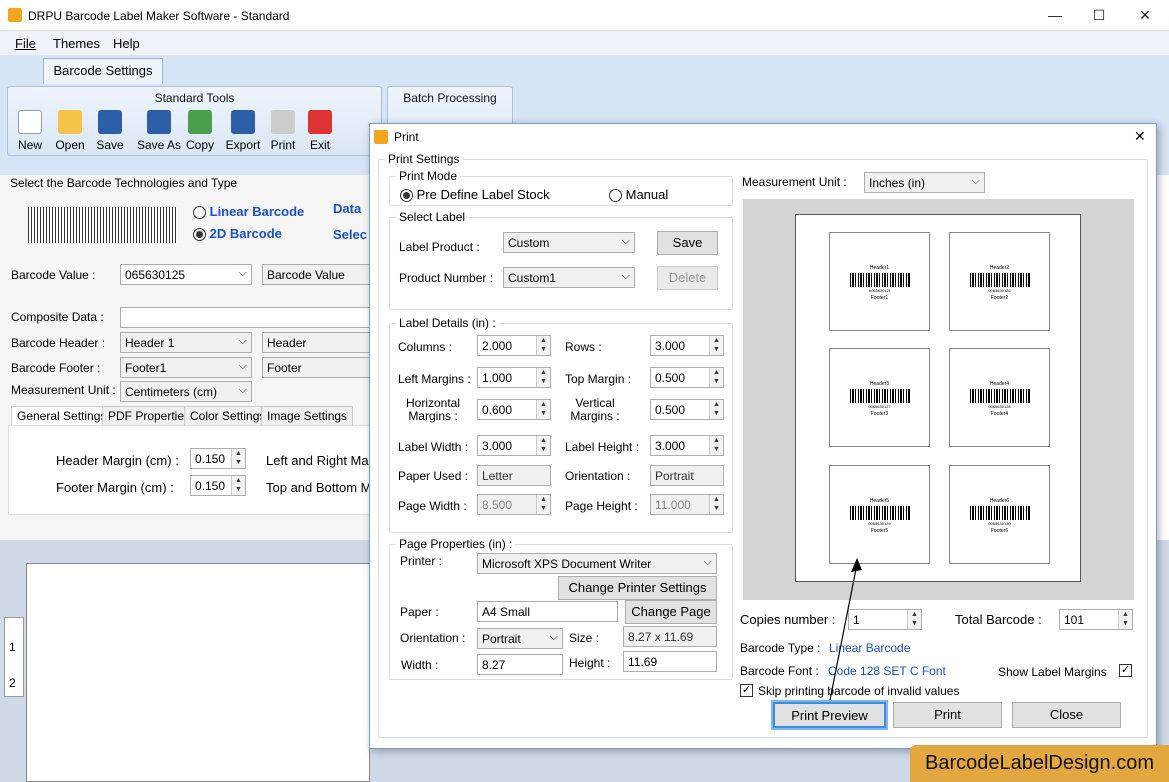 The image size is (1169, 782). Describe the element at coordinates (186, 342) in the screenshot. I see `barcode-header-combo: Header 1 ⌵` at that location.